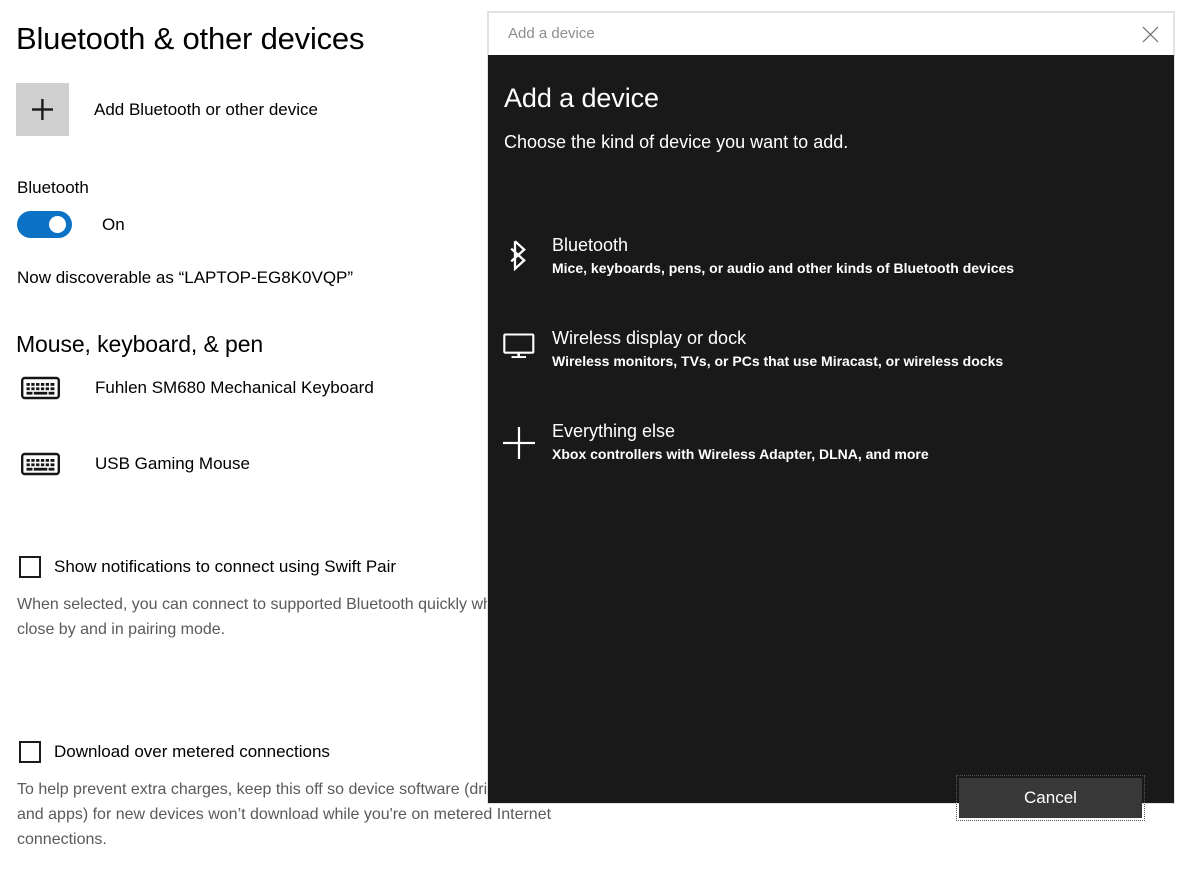  Describe the element at coordinates (649, 338) in the screenshot. I see `option-title: Wireless display or dock` at that location.